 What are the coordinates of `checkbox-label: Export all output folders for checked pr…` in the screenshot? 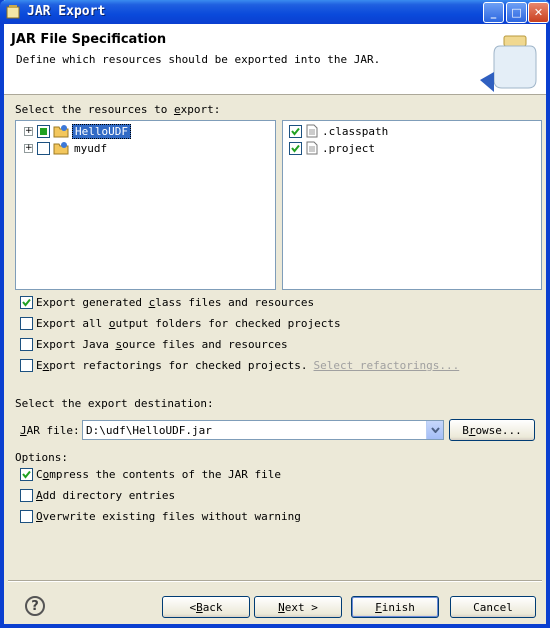 It's located at (188, 323).